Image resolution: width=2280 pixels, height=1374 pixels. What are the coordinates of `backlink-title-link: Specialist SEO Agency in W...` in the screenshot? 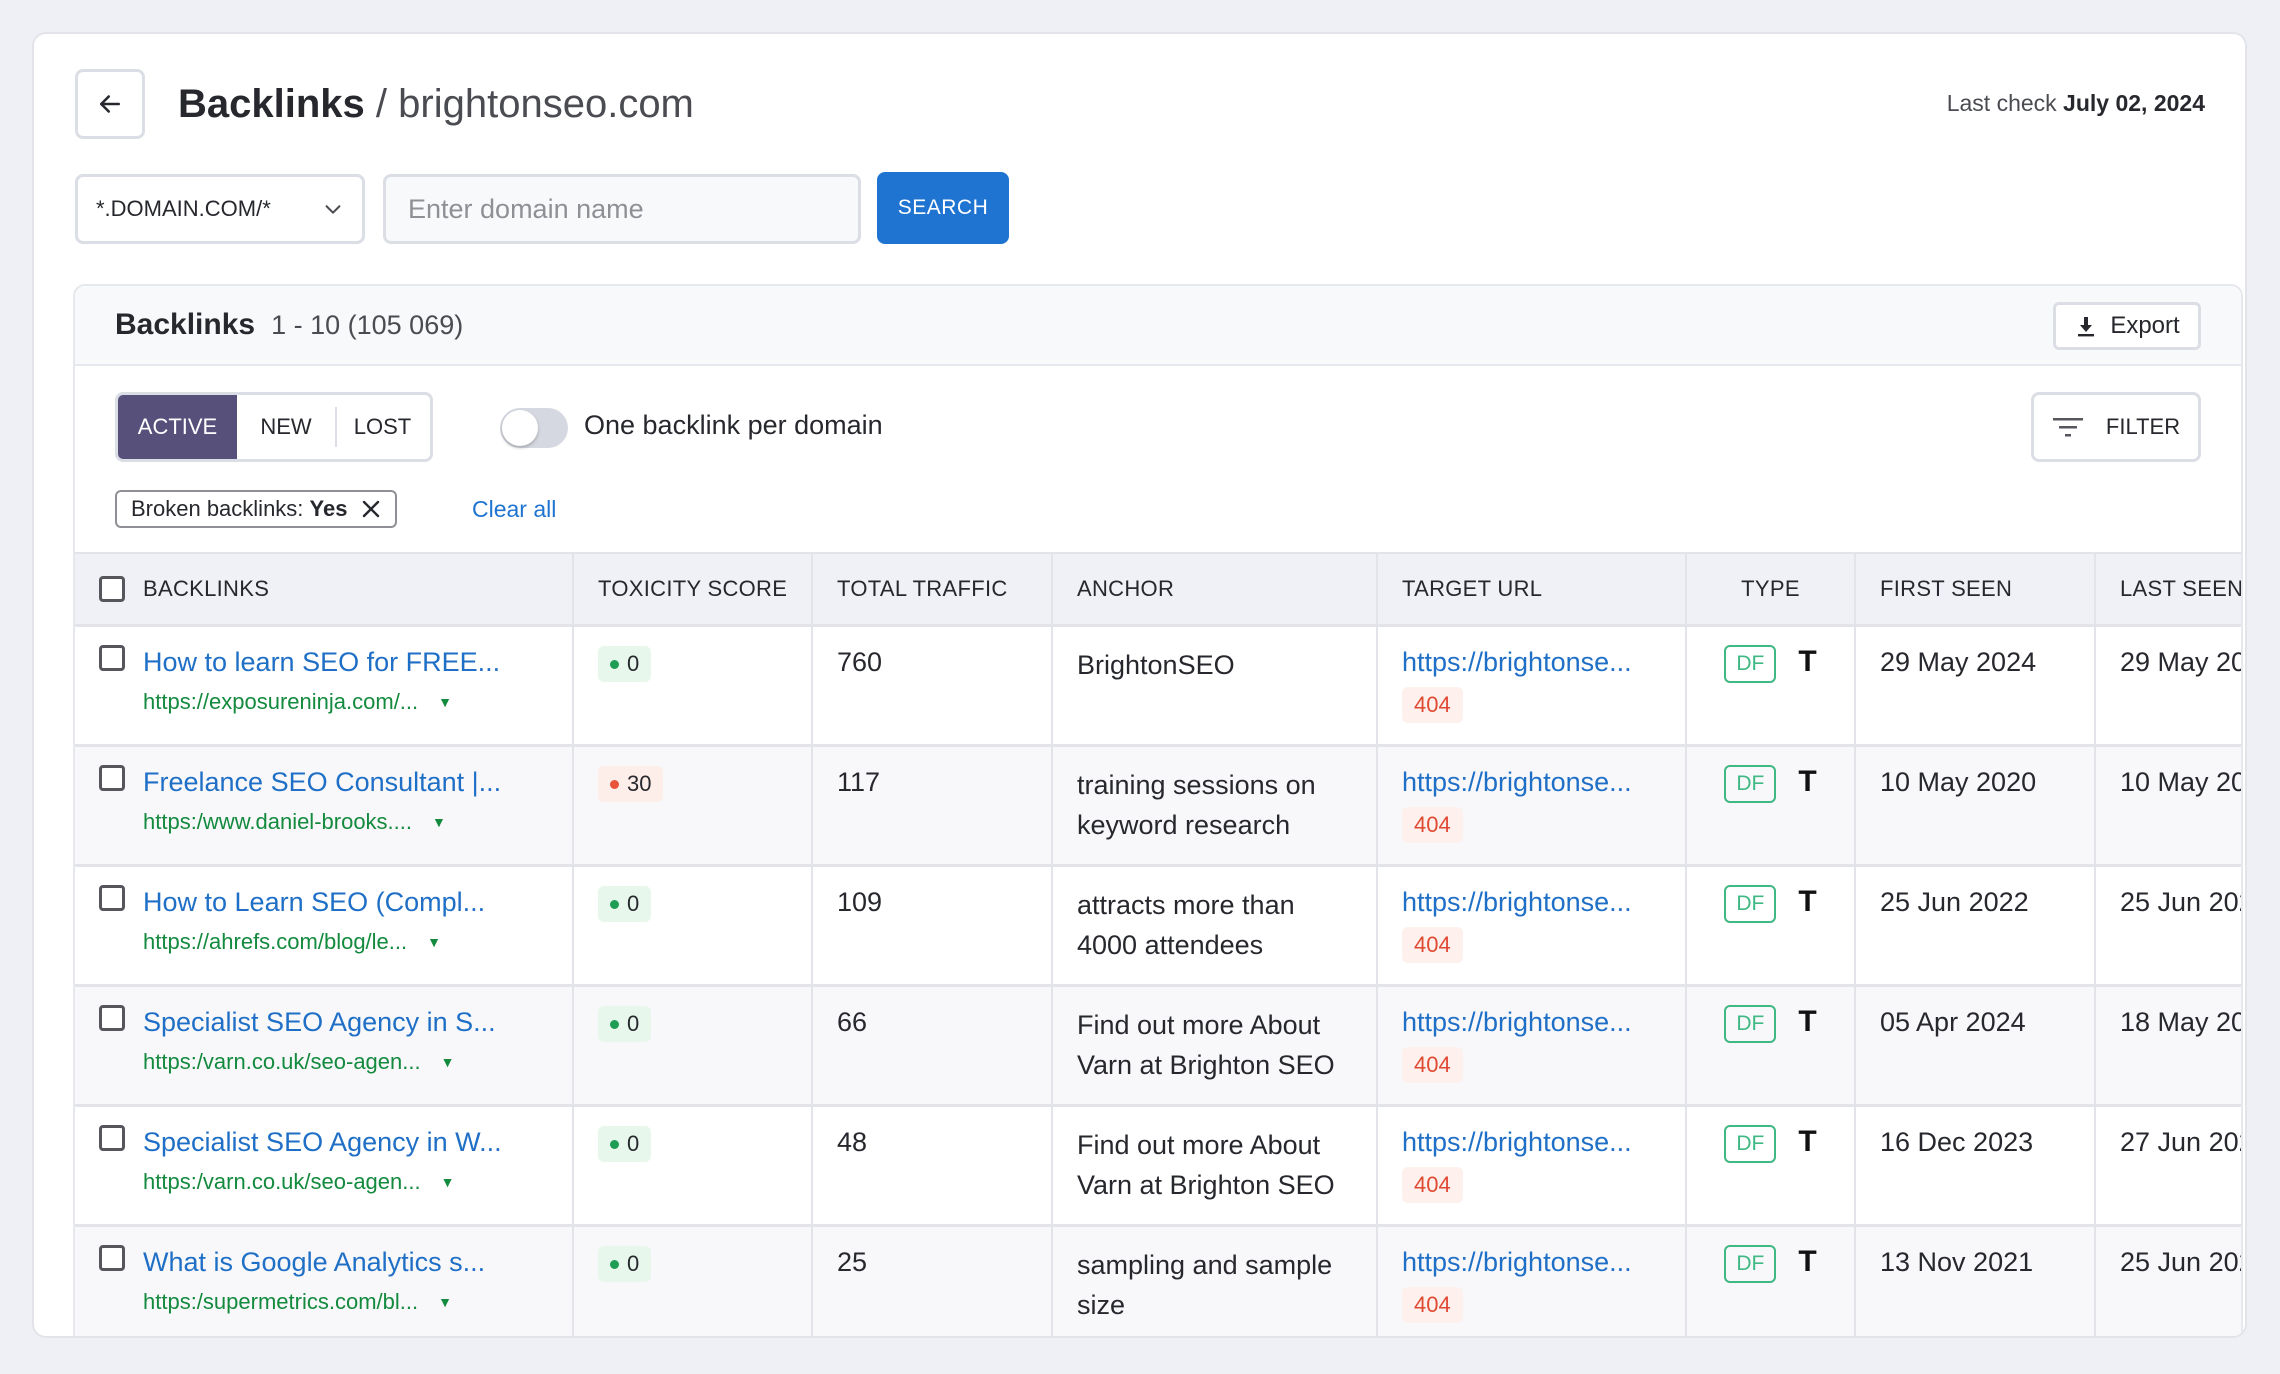 It's located at (322, 1142).